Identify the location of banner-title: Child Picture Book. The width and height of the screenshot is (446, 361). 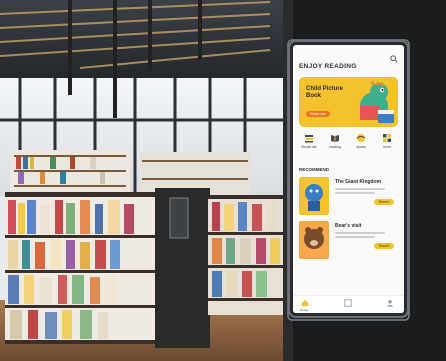
(325, 92).